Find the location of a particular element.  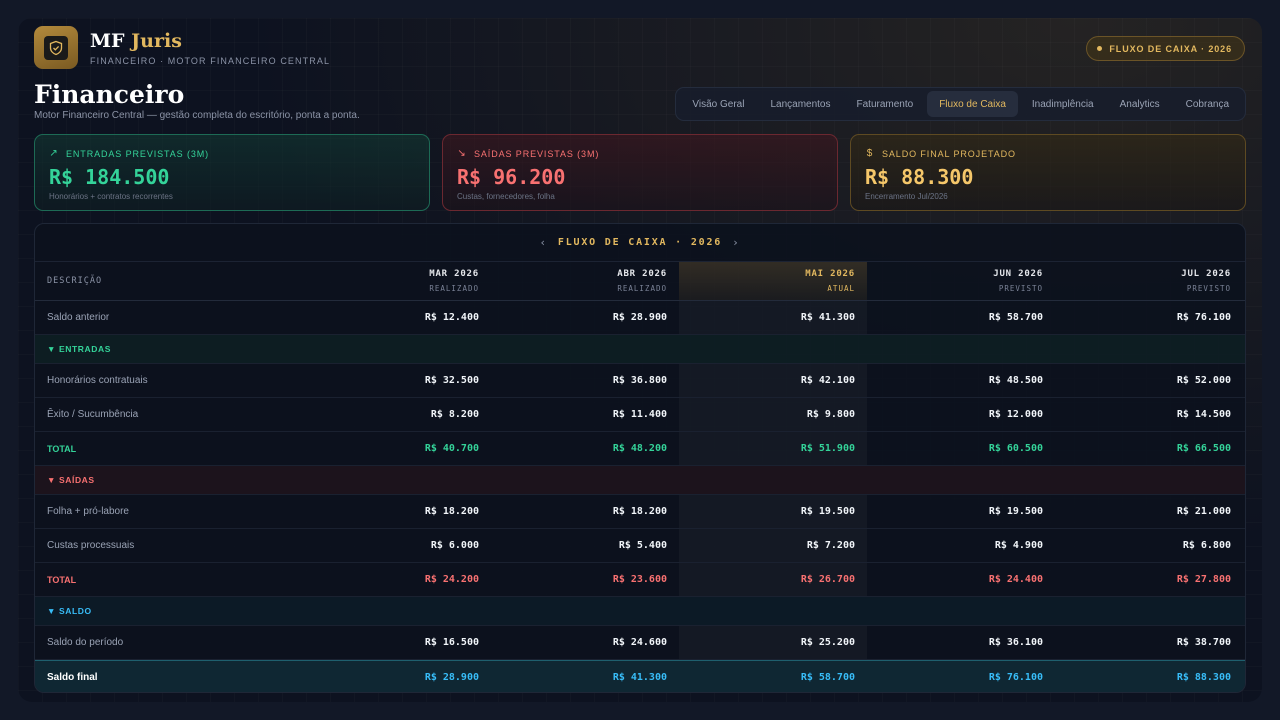

section-toggle-saidas: ▼ SAÍDAS is located at coordinates (640, 480).